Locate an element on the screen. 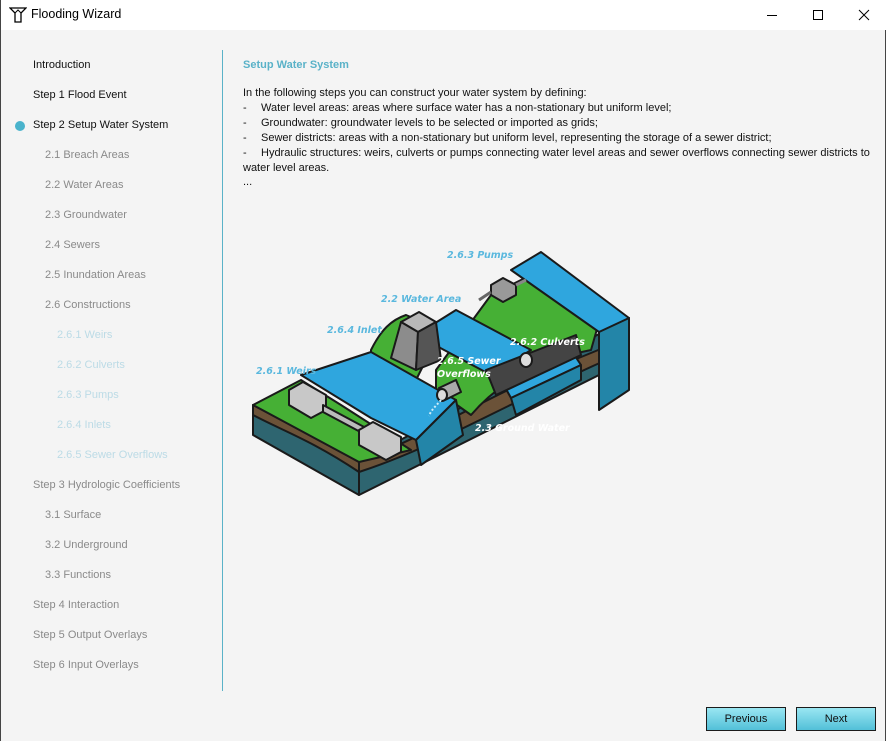 This screenshot has width=886, height=741. sidebar-item-step-5-output-overlays: Step 5 Output Overlays is located at coordinates (90, 639).